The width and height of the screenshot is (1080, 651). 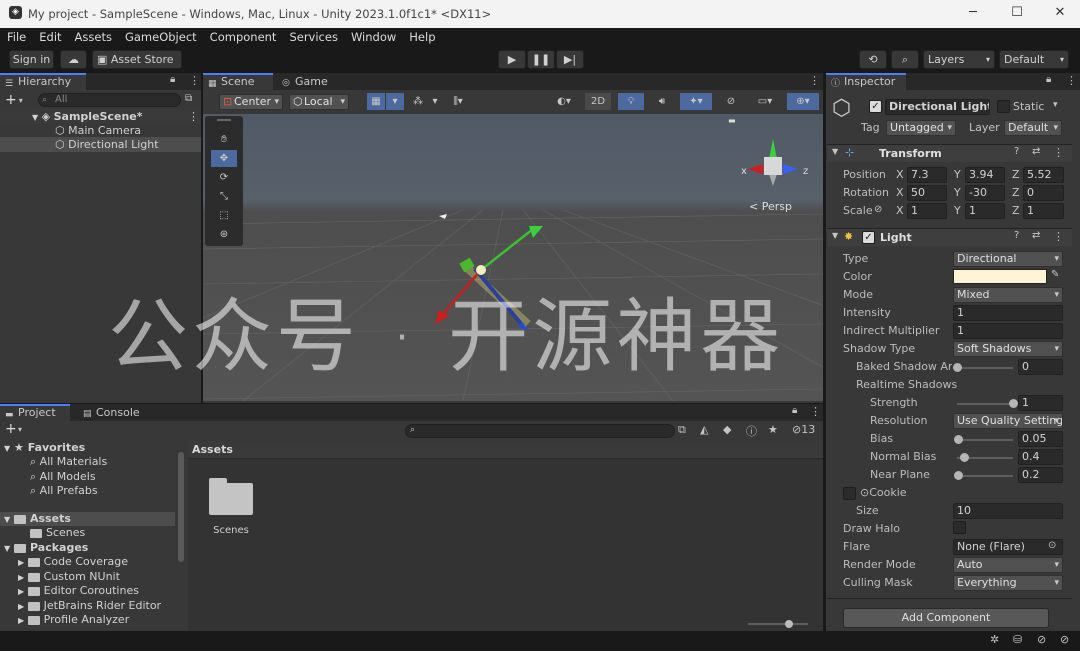 What do you see at coordinates (731, 101) in the screenshot?
I see `hidden-objects-icon: ⊘` at bounding box center [731, 101].